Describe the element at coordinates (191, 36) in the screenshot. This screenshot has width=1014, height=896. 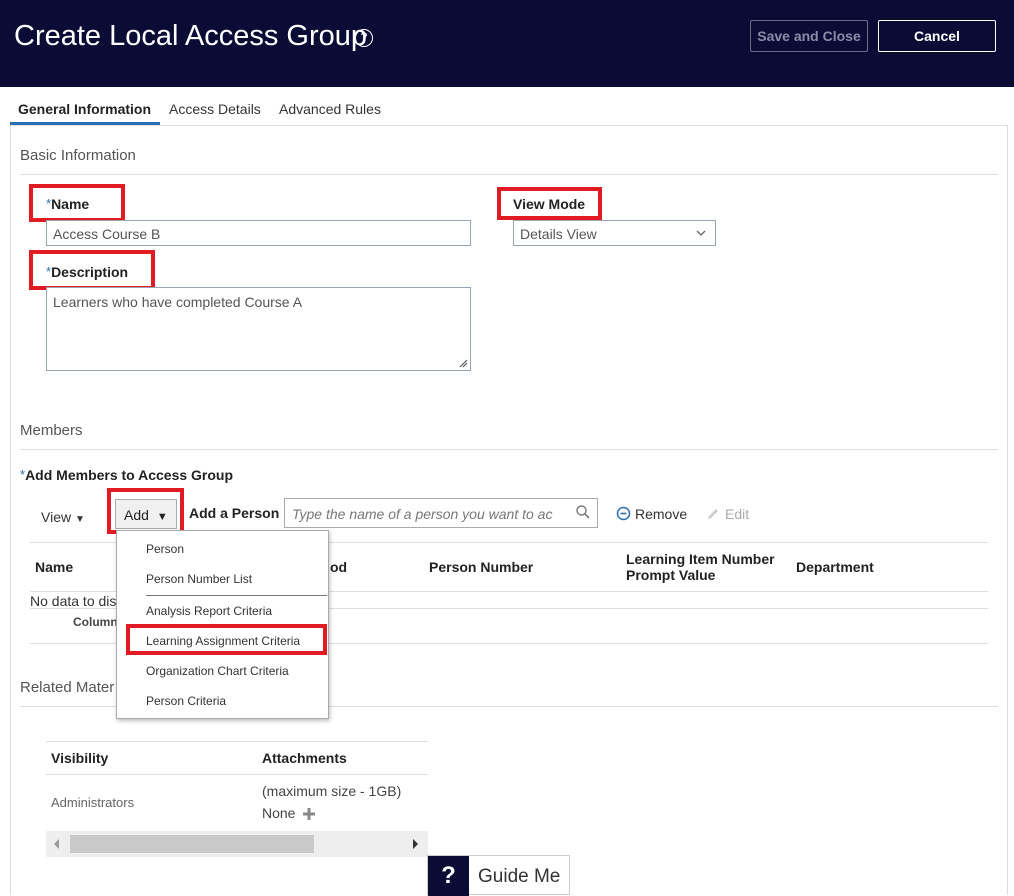
I see `page-title: Create Local Access Group` at that location.